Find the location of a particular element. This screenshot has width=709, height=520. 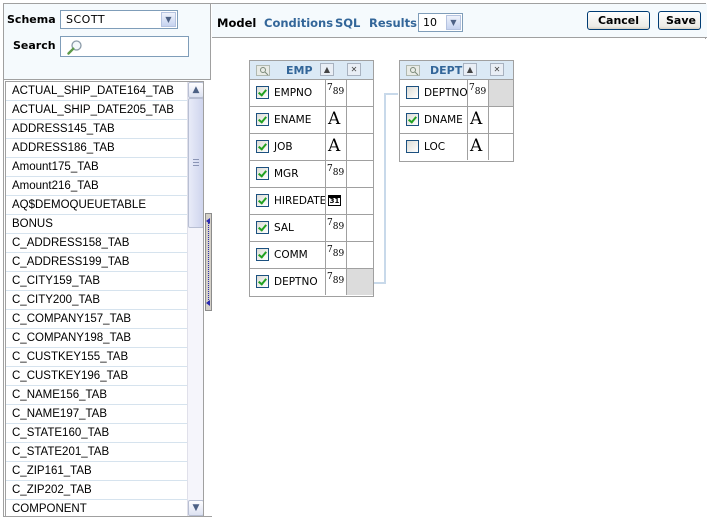

column-name: ENAME is located at coordinates (293, 120).